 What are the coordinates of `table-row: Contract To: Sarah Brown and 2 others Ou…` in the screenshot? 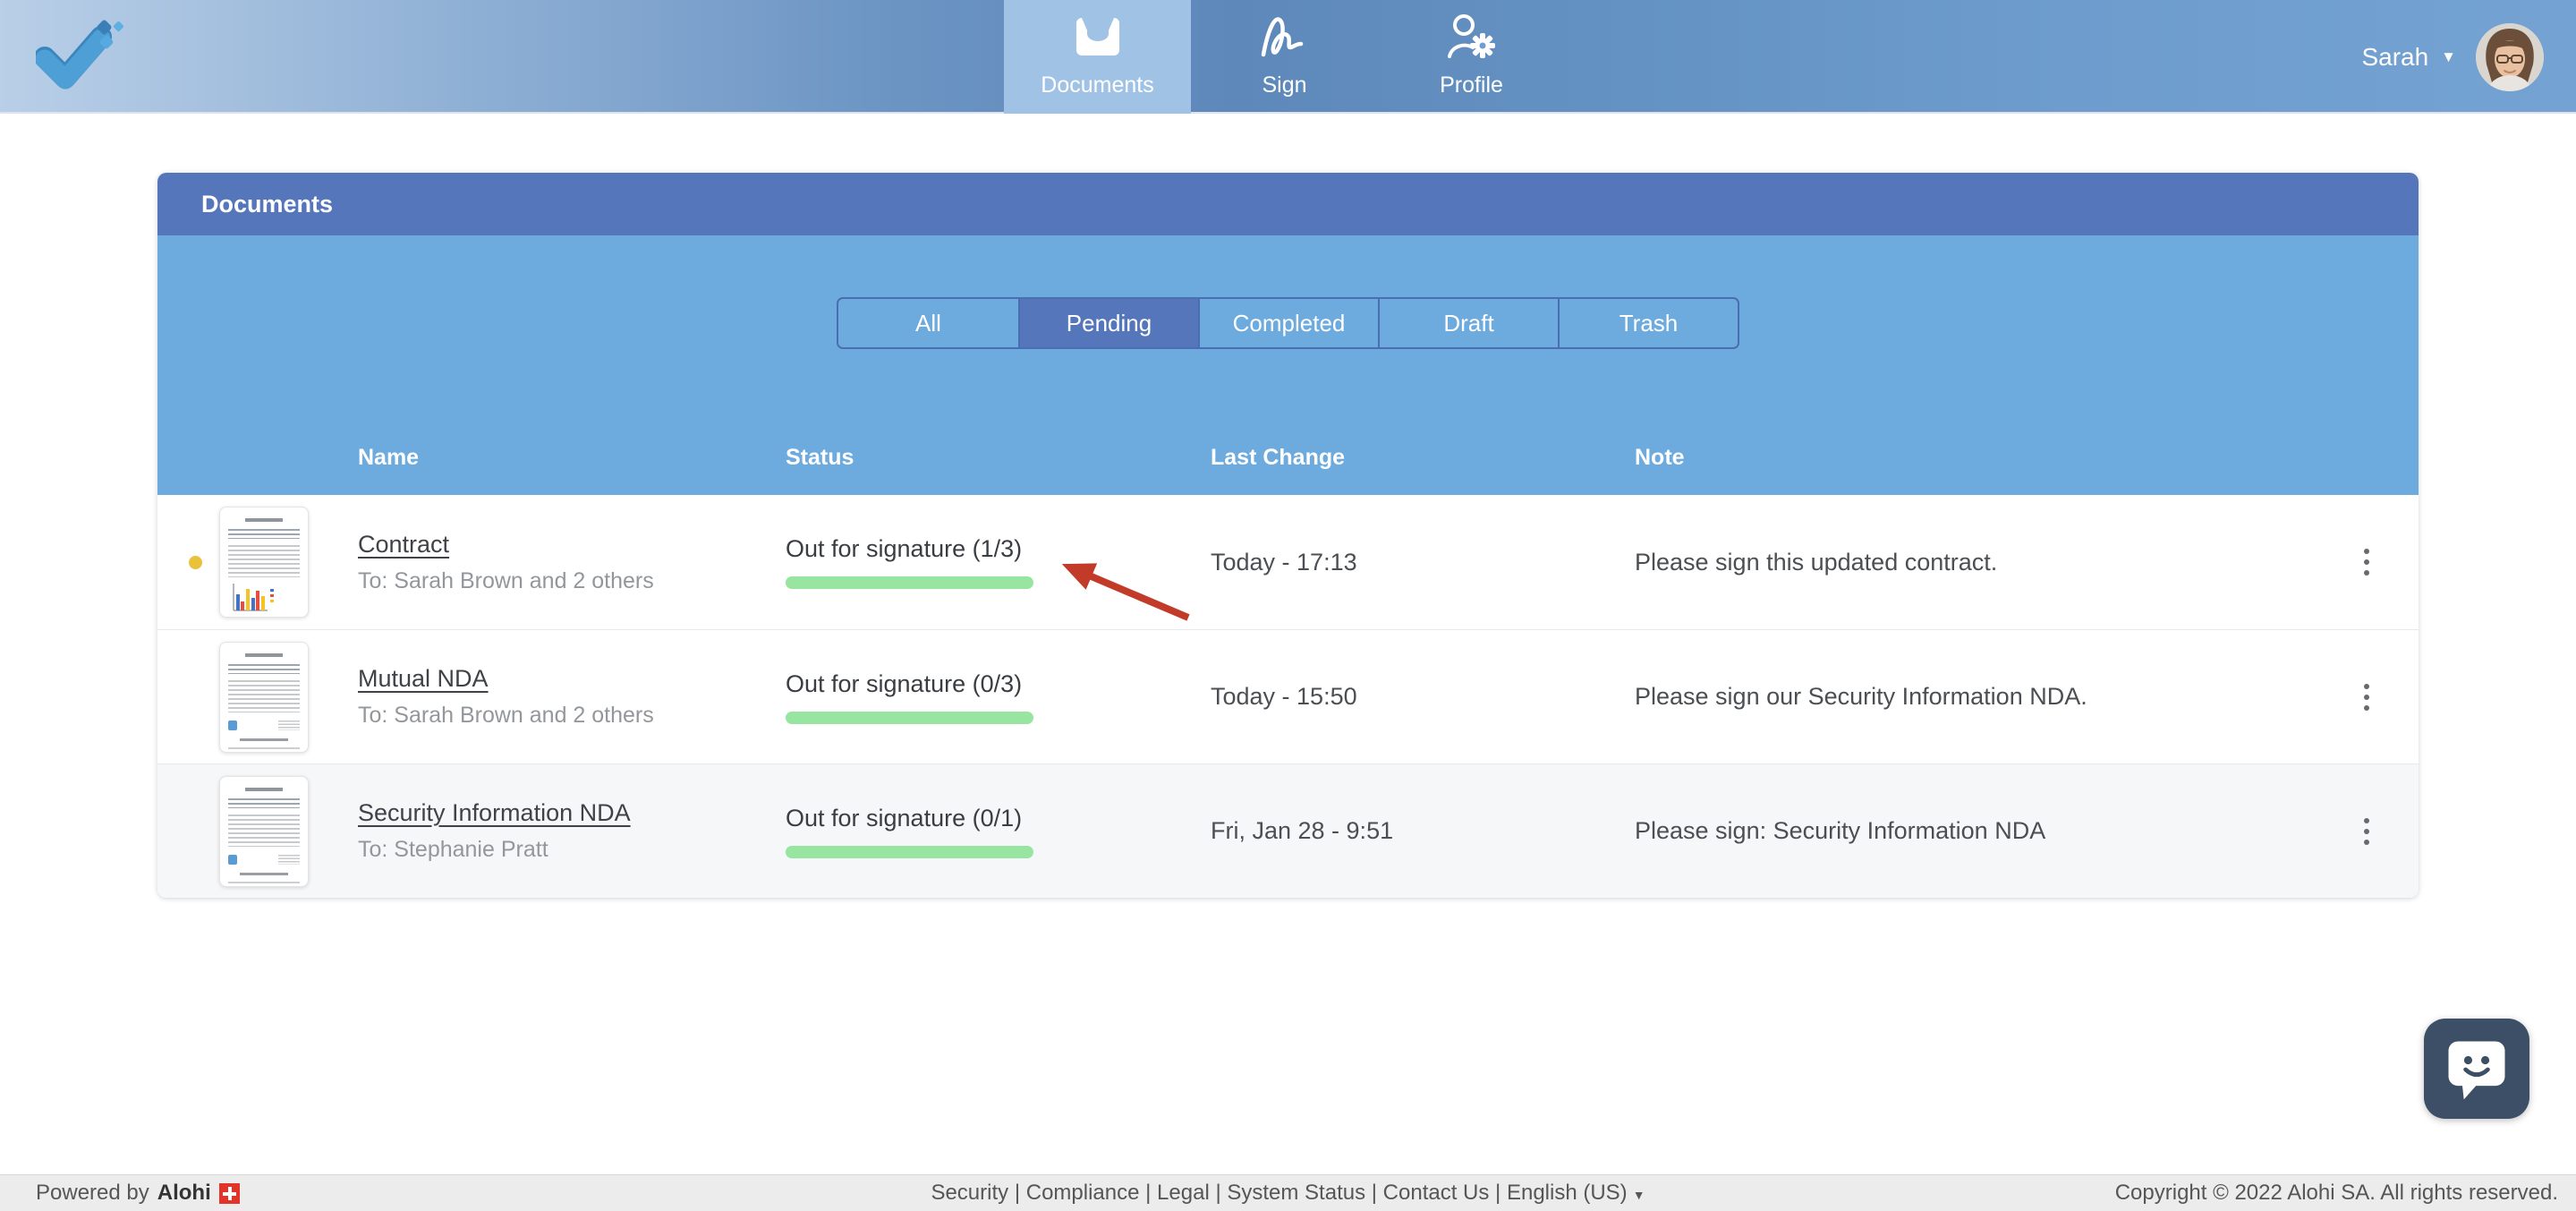 It's located at (1288, 562).